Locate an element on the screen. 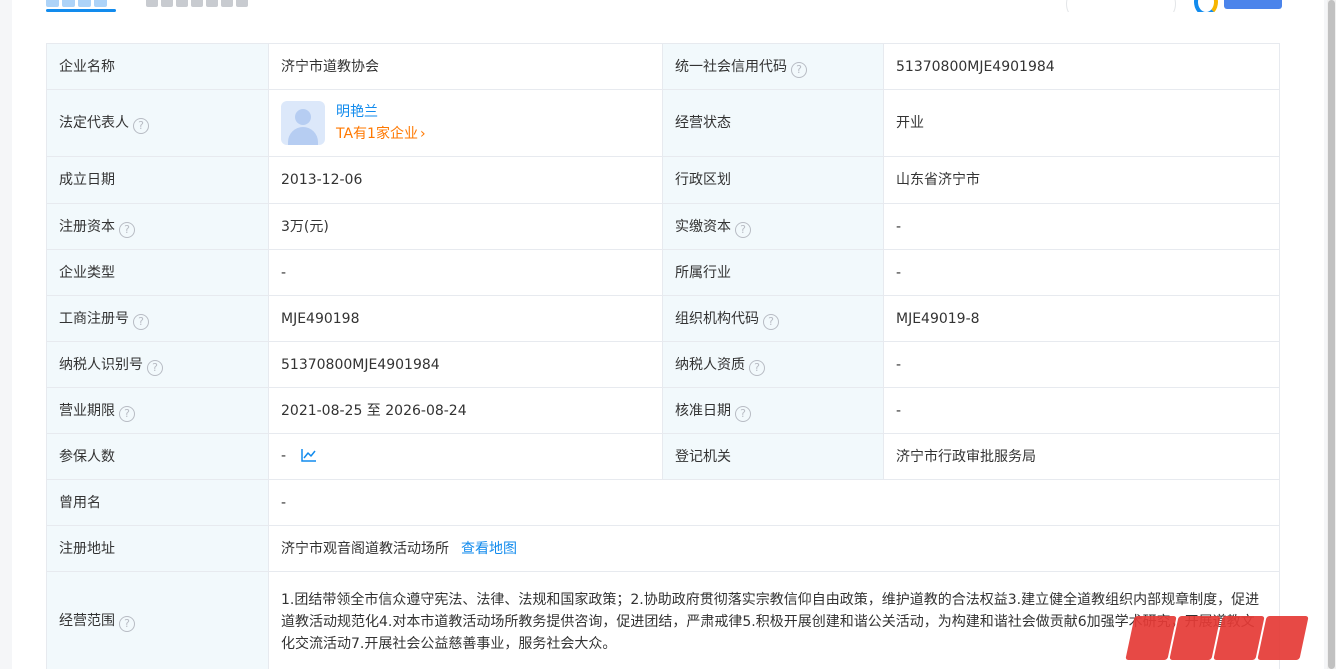  field-label: 企业类型 is located at coordinates (157, 272).